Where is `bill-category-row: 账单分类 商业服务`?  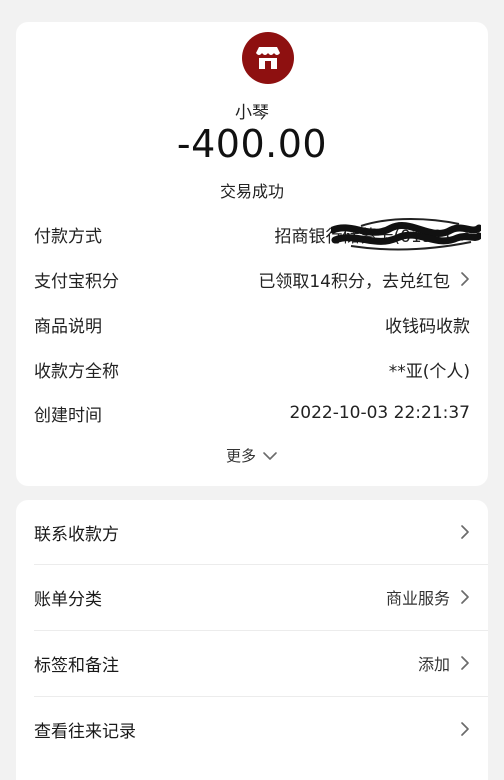 bill-category-row: 账单分类 商业服务 is located at coordinates (252, 597).